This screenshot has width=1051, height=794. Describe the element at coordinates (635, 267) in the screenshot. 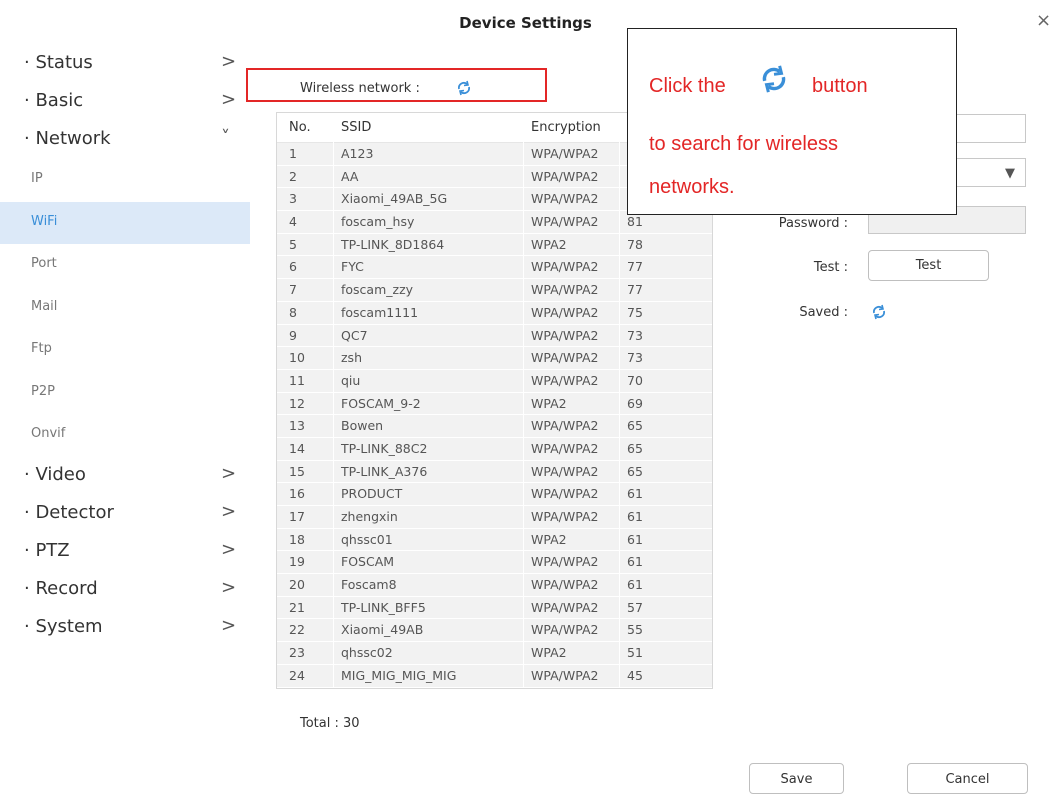

I see `cell-signal: 77` at that location.